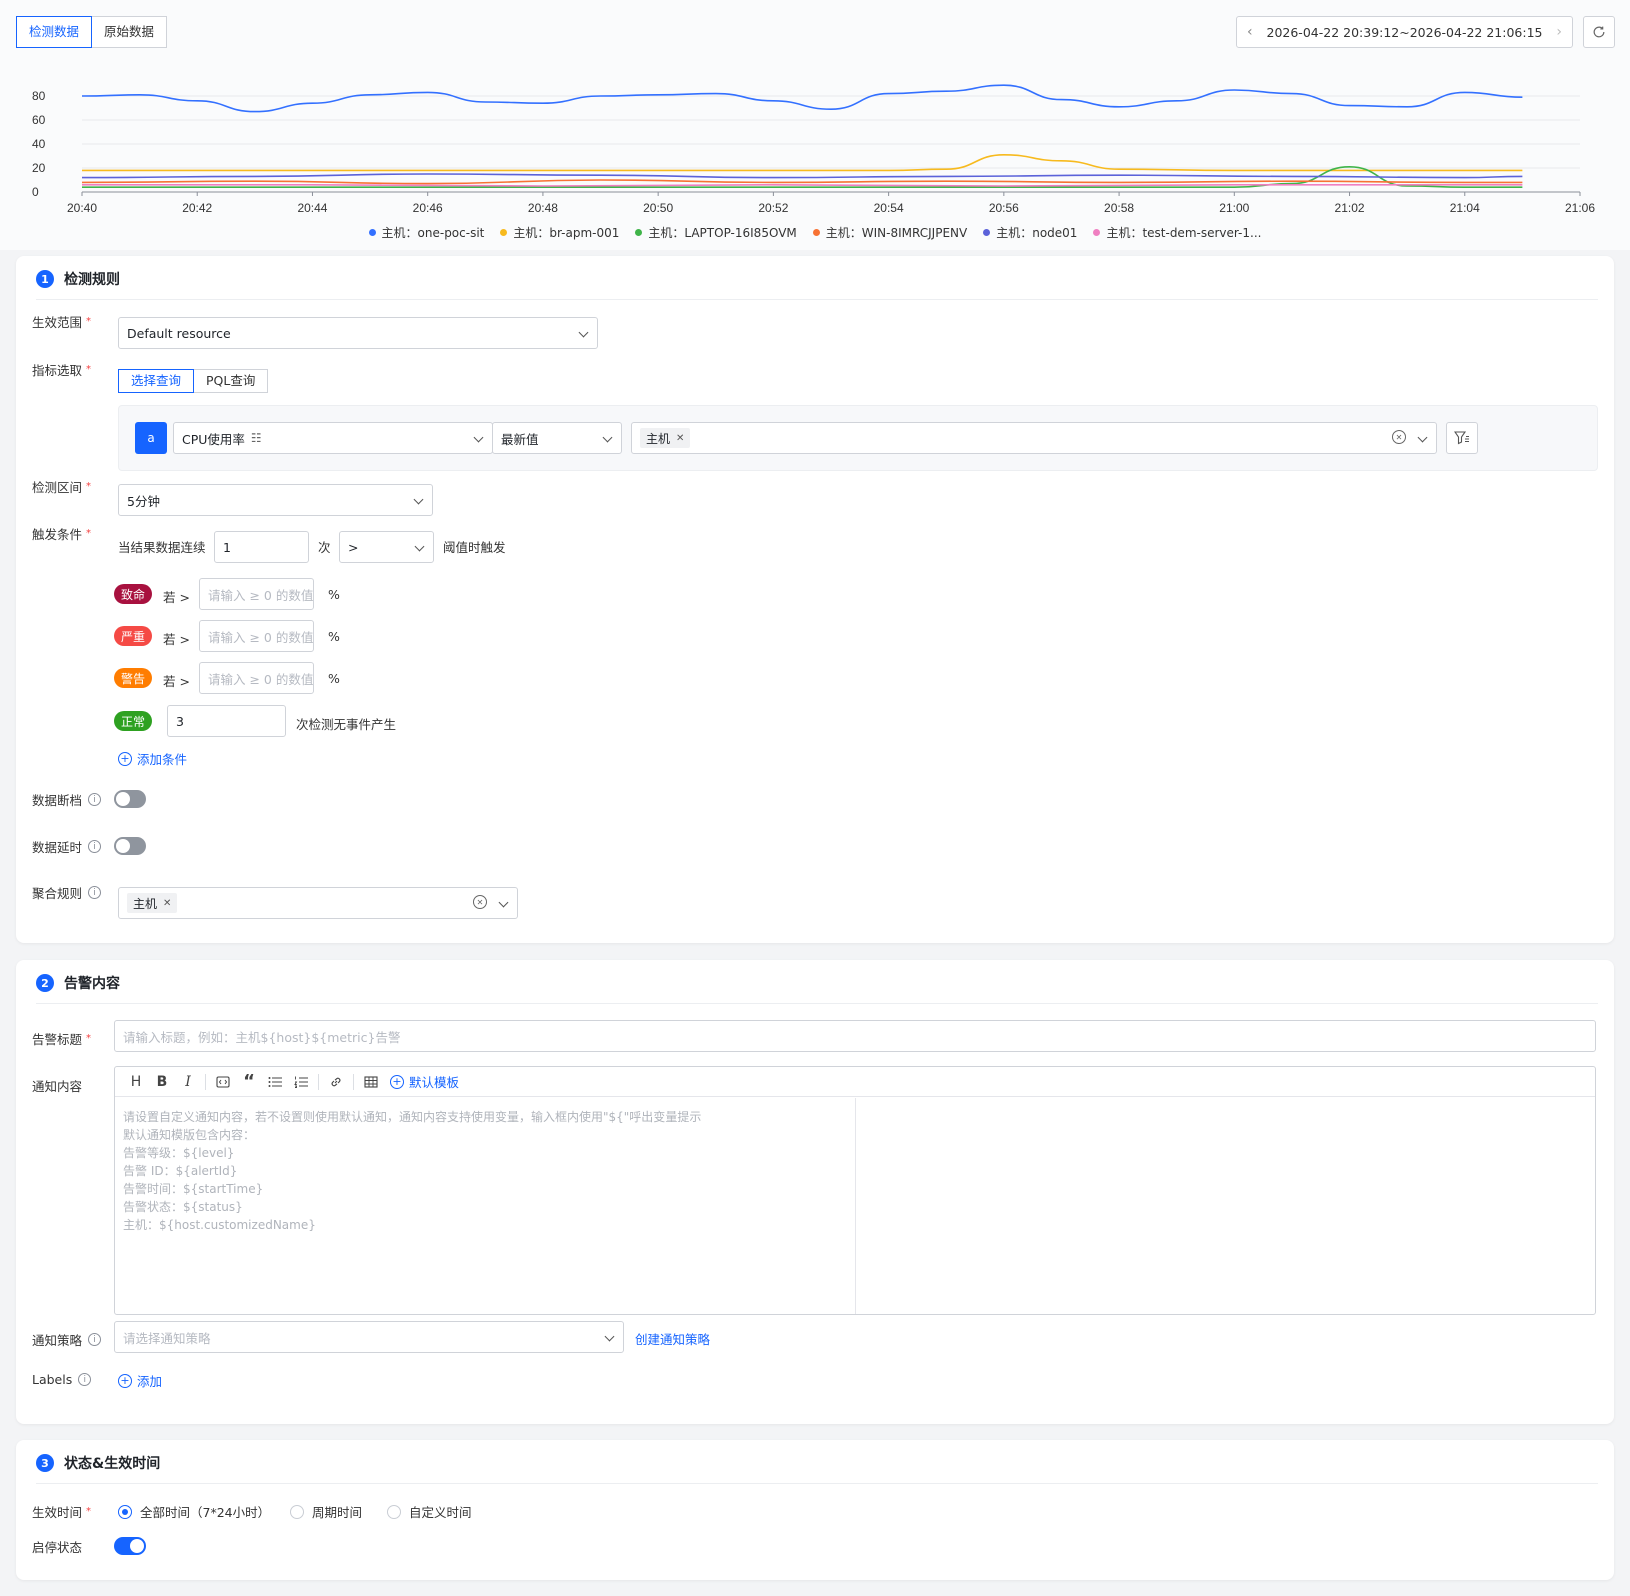  Describe the element at coordinates (194, 1511) in the screenshot. I see `radio-all-time: 全部时间（7*24小时）` at that location.